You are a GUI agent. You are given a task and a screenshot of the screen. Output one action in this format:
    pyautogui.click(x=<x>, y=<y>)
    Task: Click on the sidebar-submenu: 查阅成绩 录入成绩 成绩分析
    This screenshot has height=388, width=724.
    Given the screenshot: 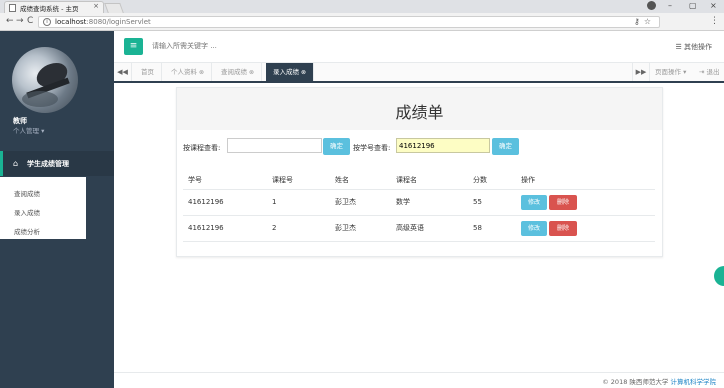 What is the action you would take?
    pyautogui.click(x=43, y=208)
    